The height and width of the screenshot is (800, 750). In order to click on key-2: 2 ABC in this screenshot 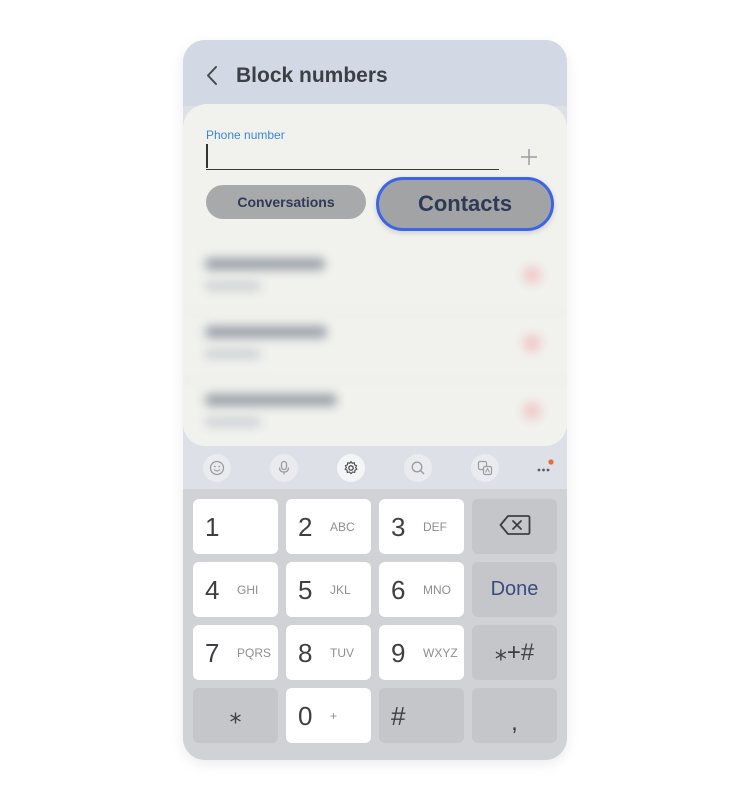, I will do `click(328, 526)`.